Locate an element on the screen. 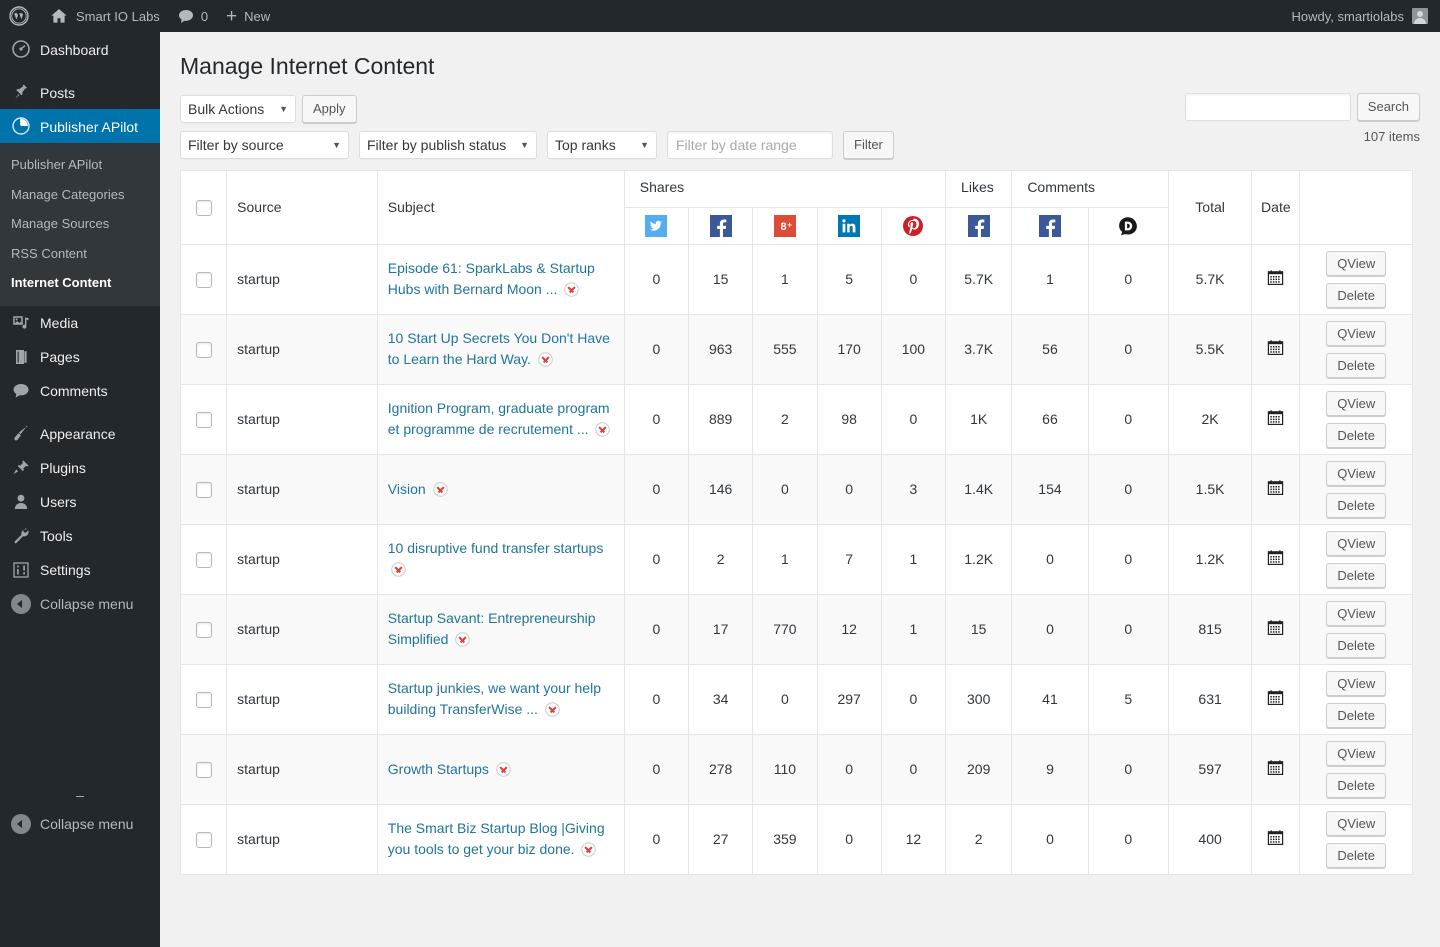 This screenshot has height=947, width=1440. date-range-input is located at coordinates (750, 144).